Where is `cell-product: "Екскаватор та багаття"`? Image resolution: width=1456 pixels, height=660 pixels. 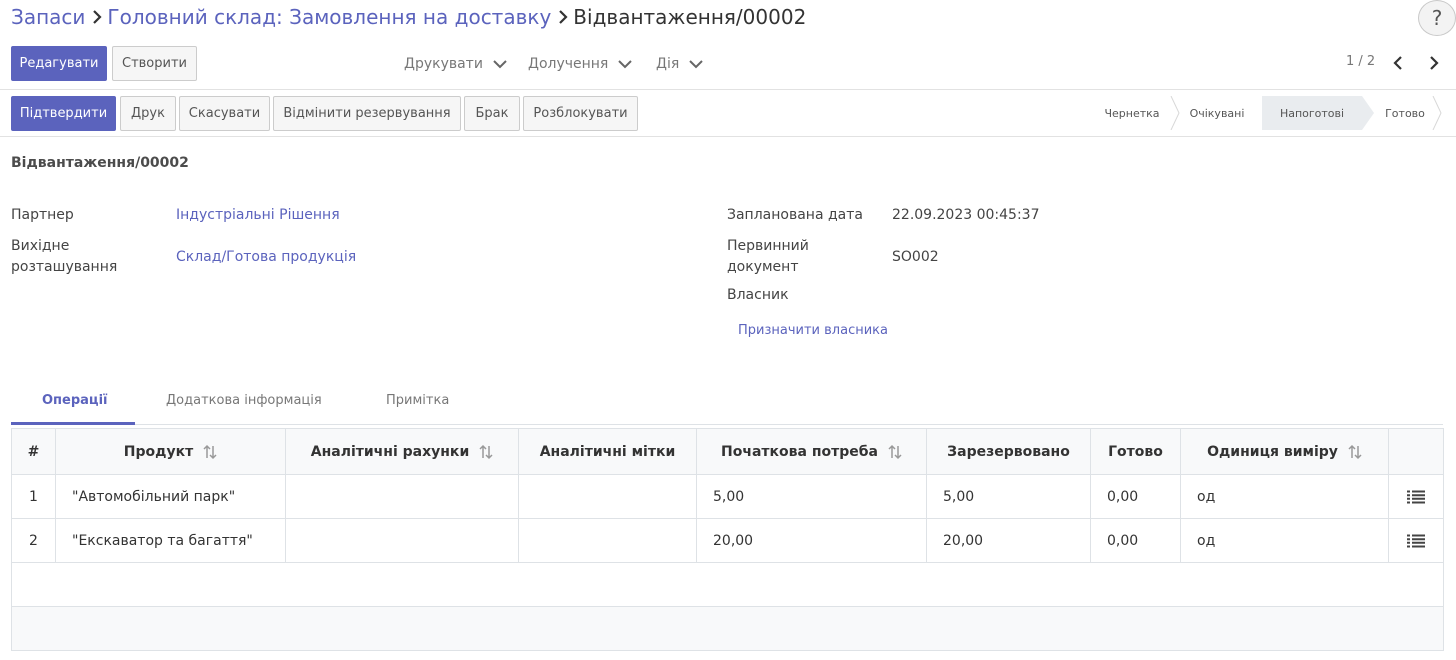
cell-product: "Екскаватор та багаття" is located at coordinates (170, 540).